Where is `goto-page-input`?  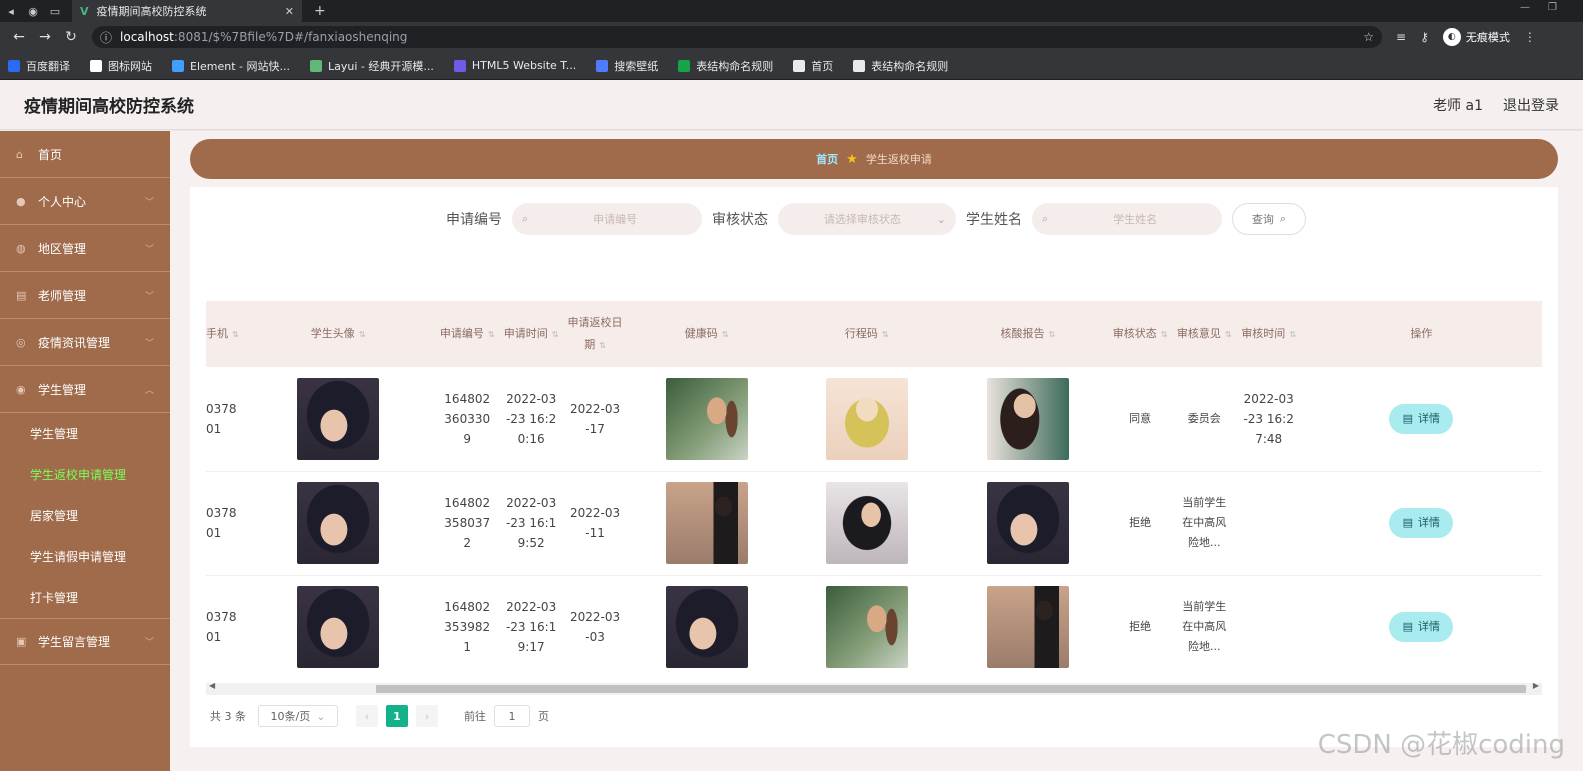 goto-page-input is located at coordinates (512, 716).